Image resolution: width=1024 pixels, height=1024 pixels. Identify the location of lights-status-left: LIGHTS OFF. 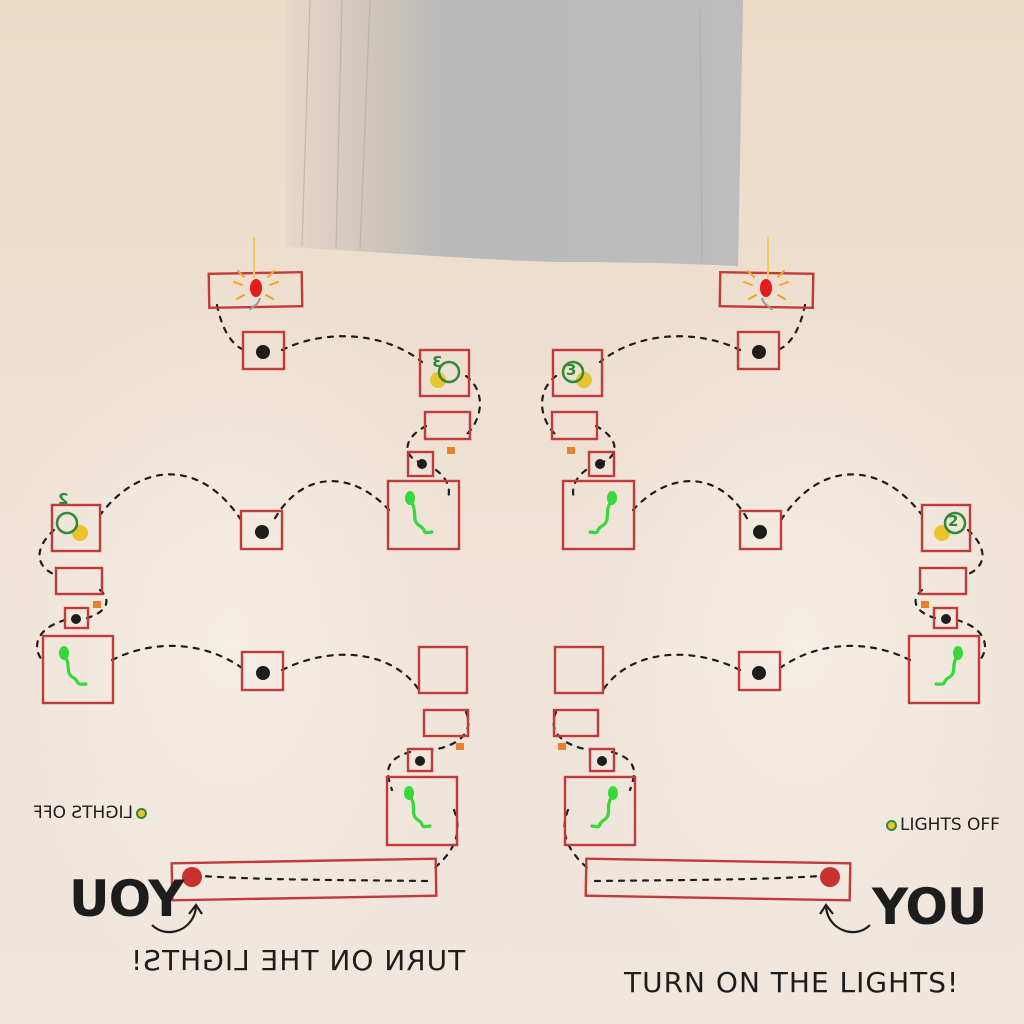
(90, 813).